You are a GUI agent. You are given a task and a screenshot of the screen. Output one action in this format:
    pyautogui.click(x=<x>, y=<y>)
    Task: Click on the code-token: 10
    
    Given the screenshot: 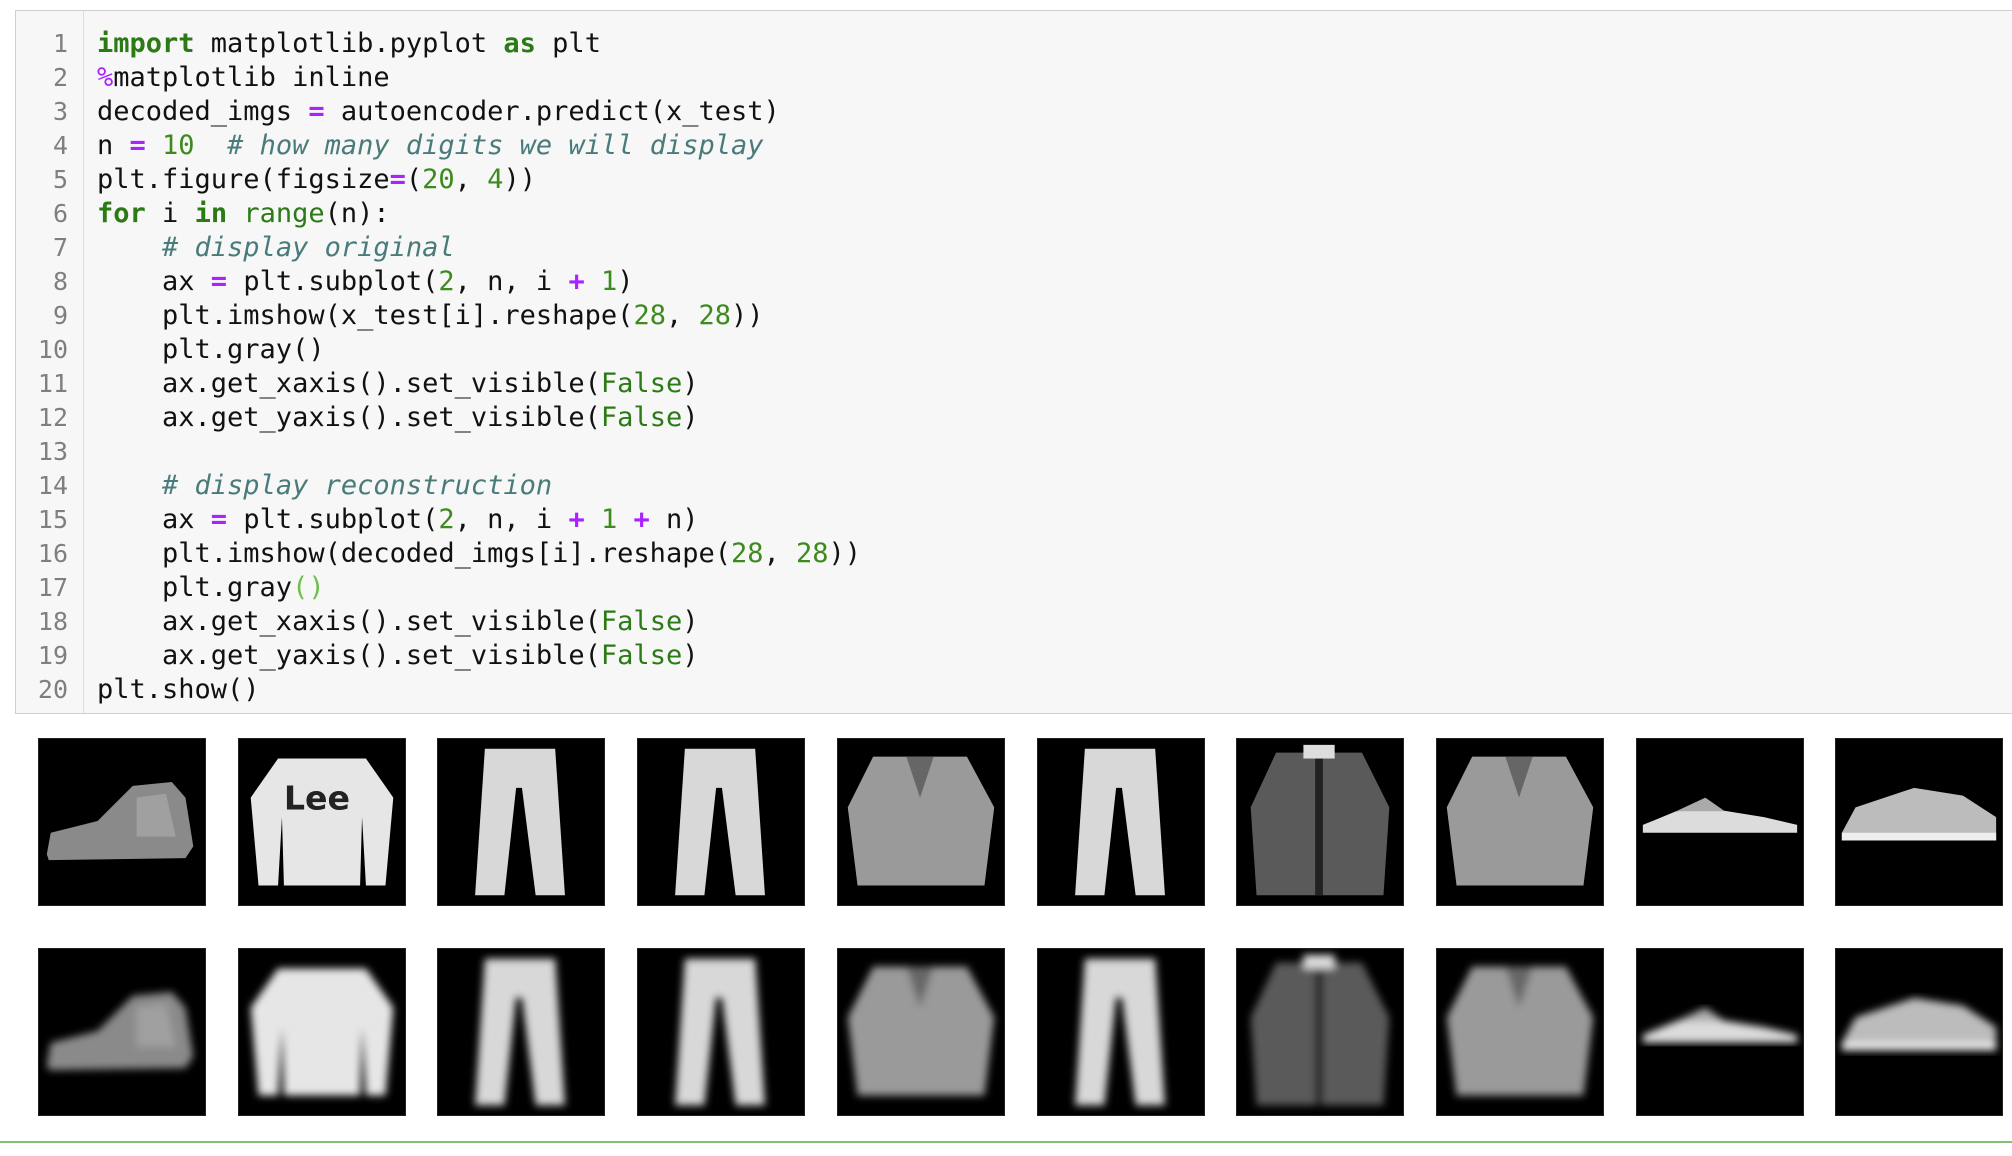 What is the action you would take?
    pyautogui.click(x=178, y=145)
    